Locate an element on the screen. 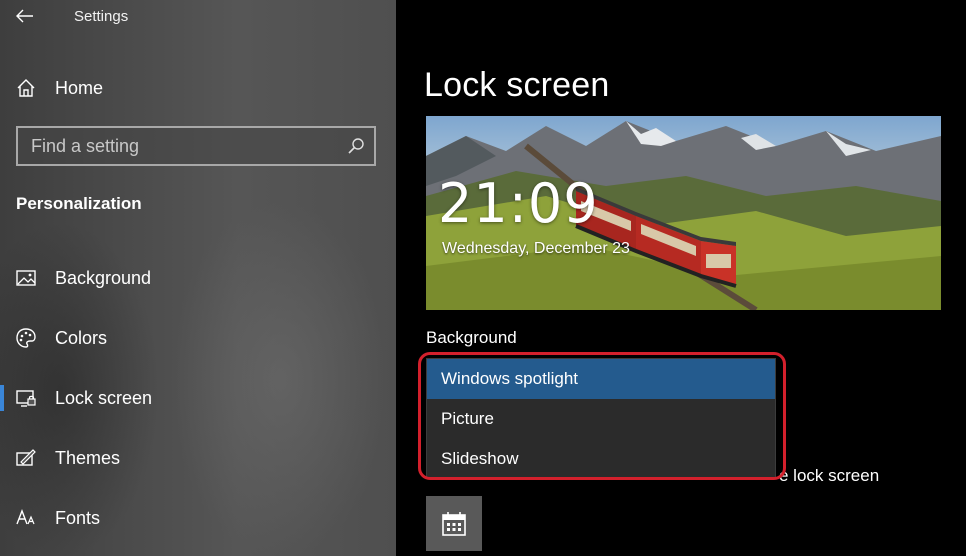 This screenshot has height=556, width=966. sidebar-item-label: Lock screen is located at coordinates (104, 397).